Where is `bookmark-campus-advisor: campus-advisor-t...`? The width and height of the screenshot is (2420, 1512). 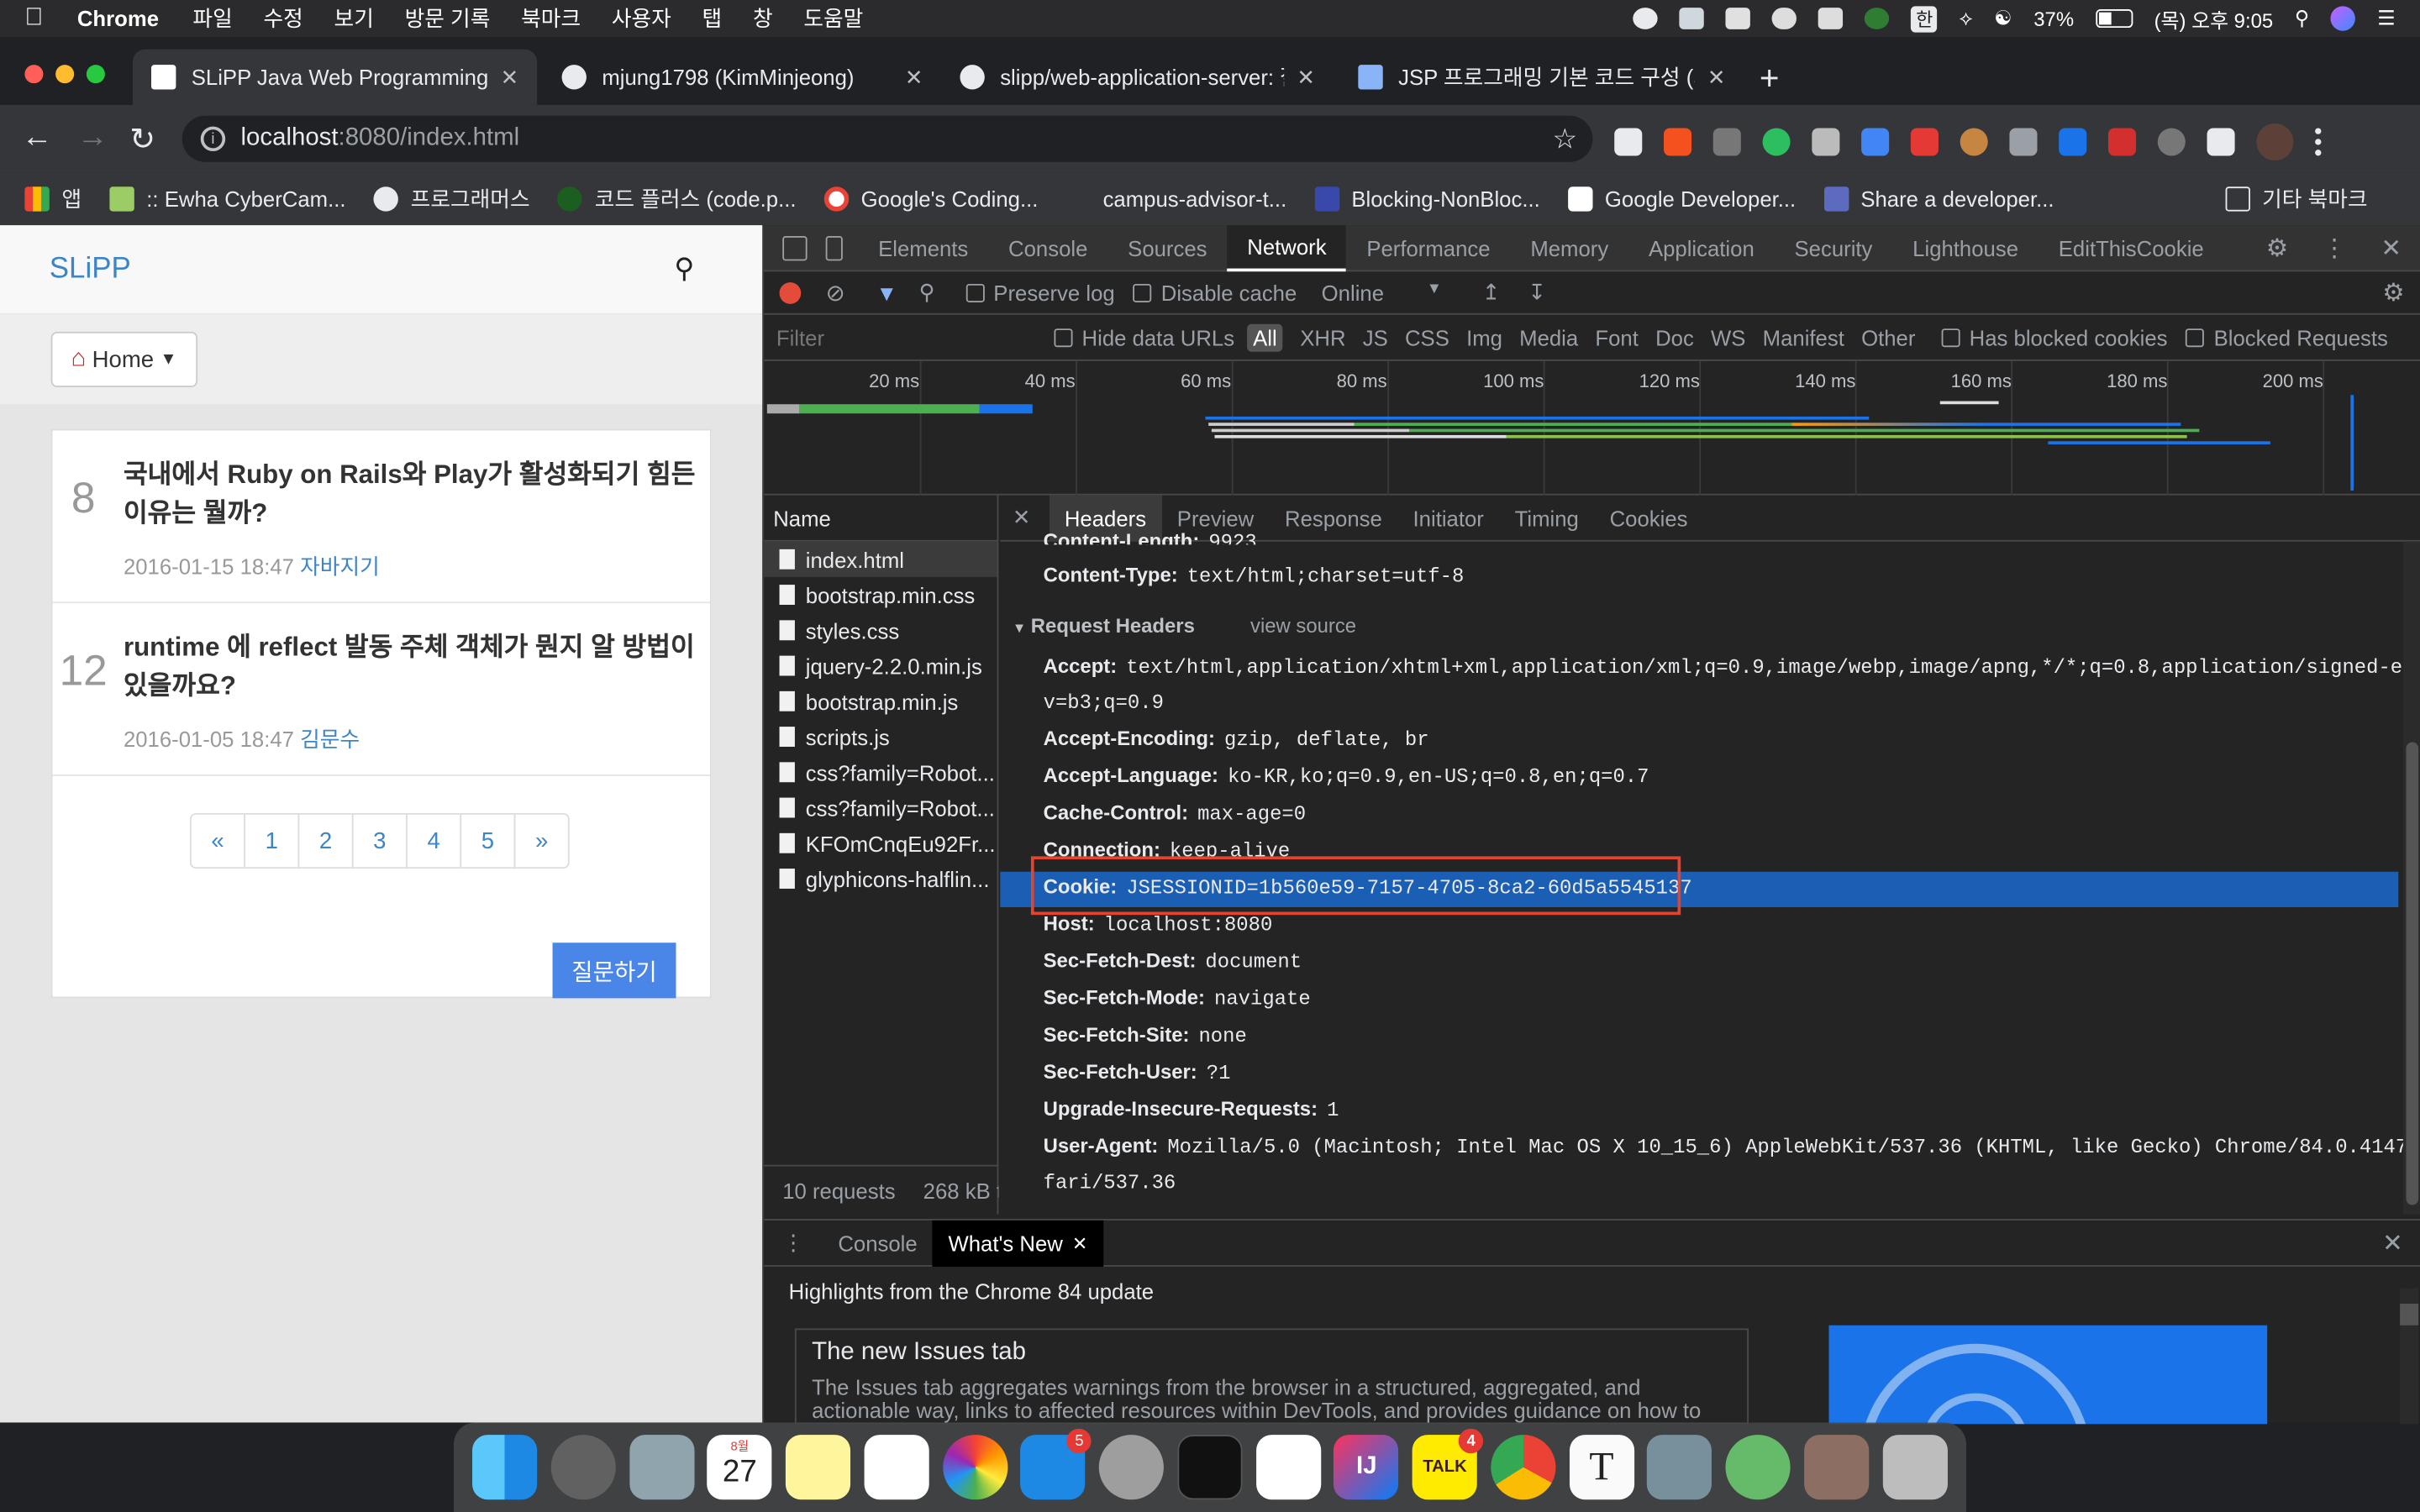
bookmark-campus-advisor: campus-advisor-t... is located at coordinates (1176, 198).